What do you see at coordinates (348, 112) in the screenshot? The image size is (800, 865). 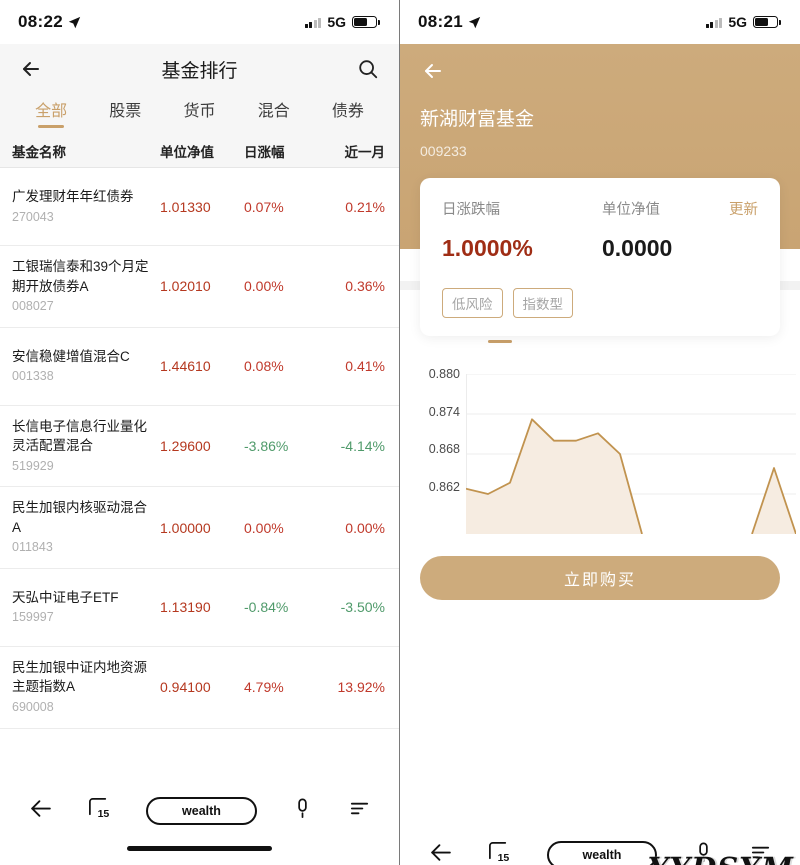 I see `tab-bonds: 债券` at bounding box center [348, 112].